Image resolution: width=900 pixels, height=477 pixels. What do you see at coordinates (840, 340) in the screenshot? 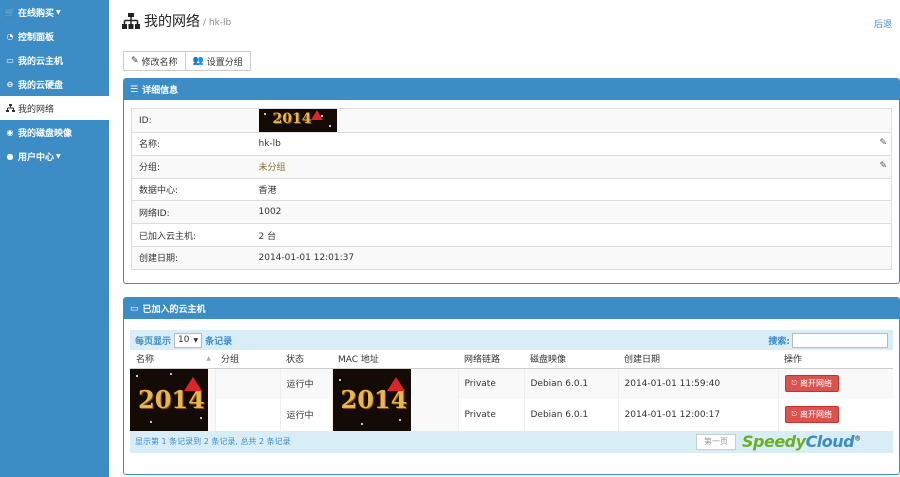
I see `search-input` at bounding box center [840, 340].